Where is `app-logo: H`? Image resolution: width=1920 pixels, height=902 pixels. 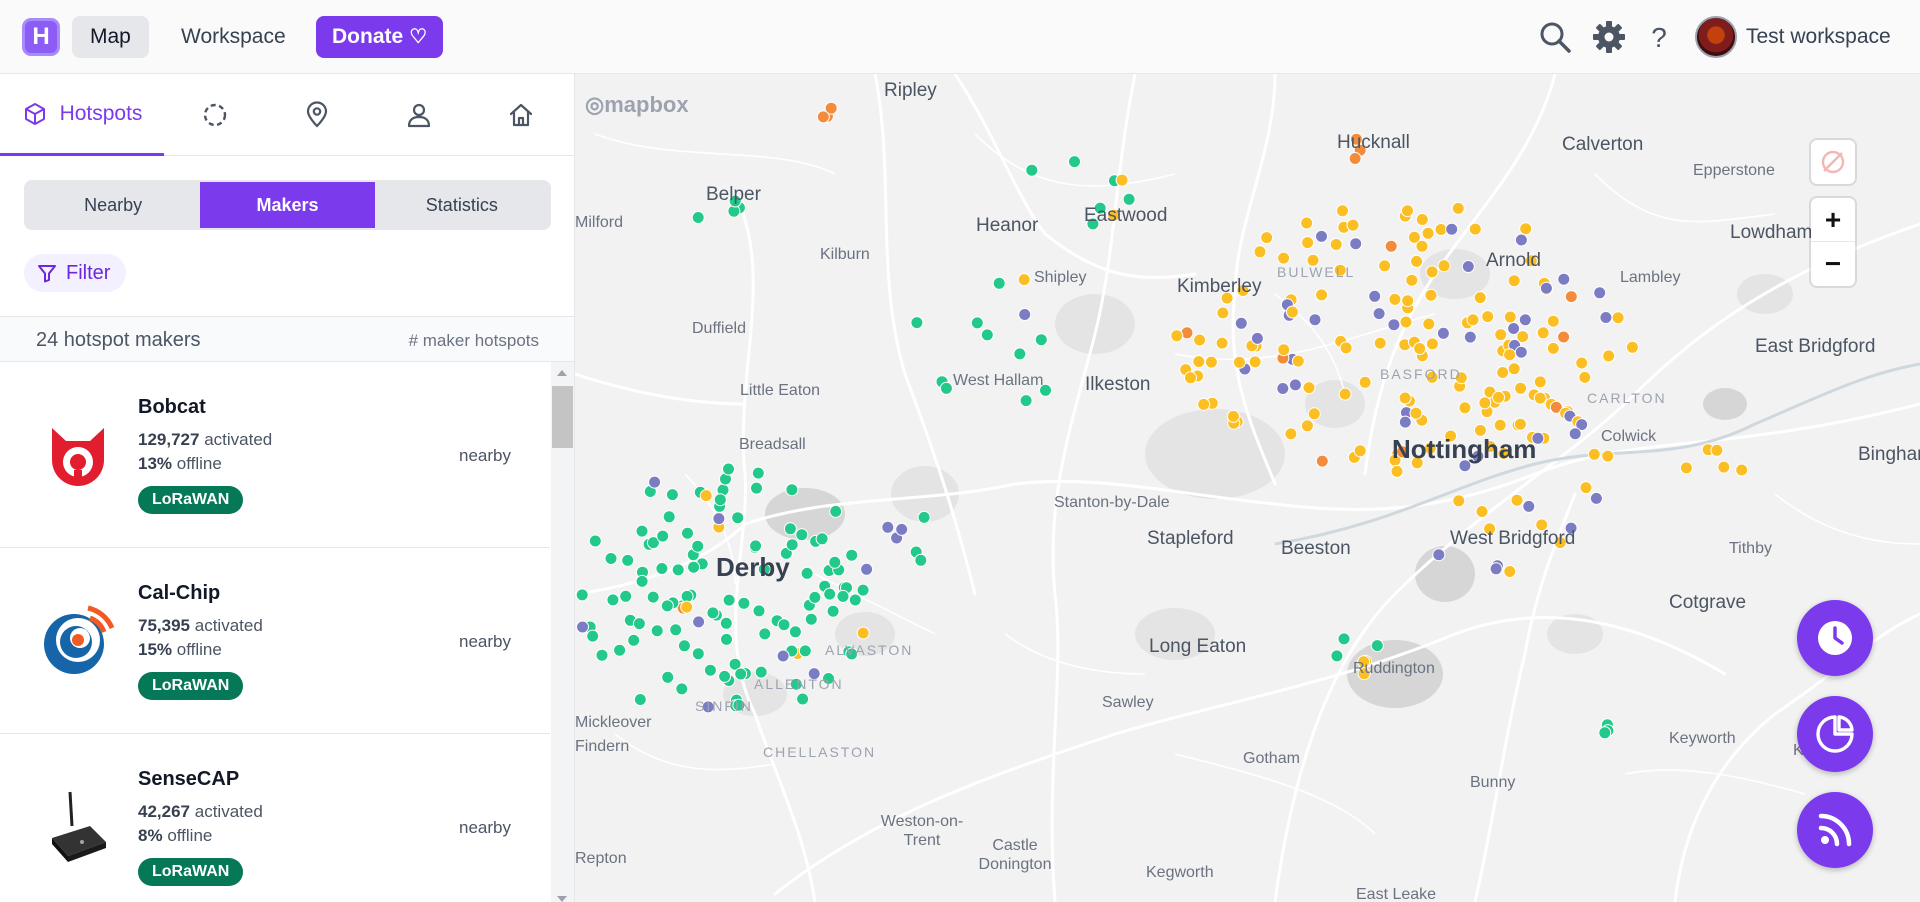
app-logo: H is located at coordinates (41, 37).